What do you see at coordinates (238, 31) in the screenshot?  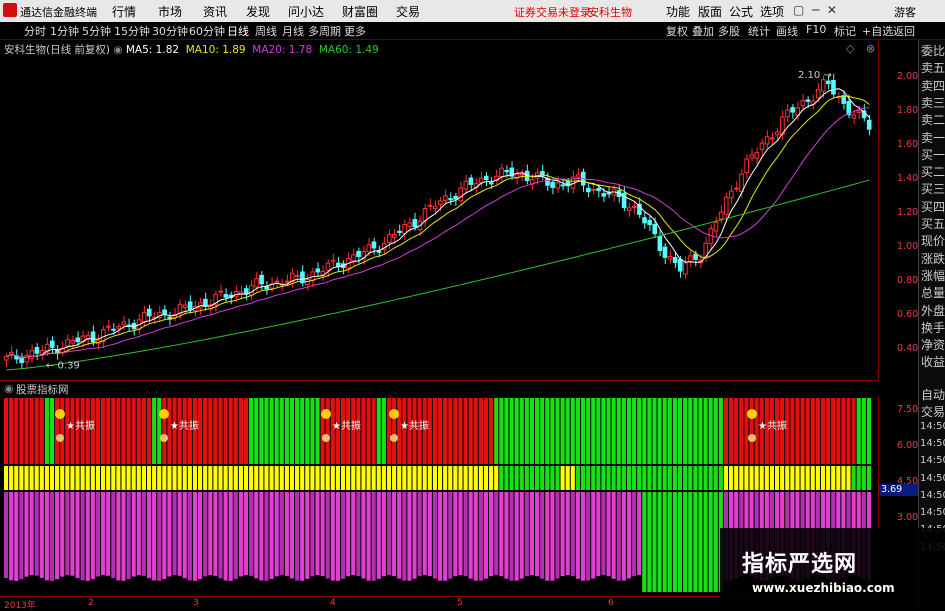 I see `period-daily: 日线` at bounding box center [238, 31].